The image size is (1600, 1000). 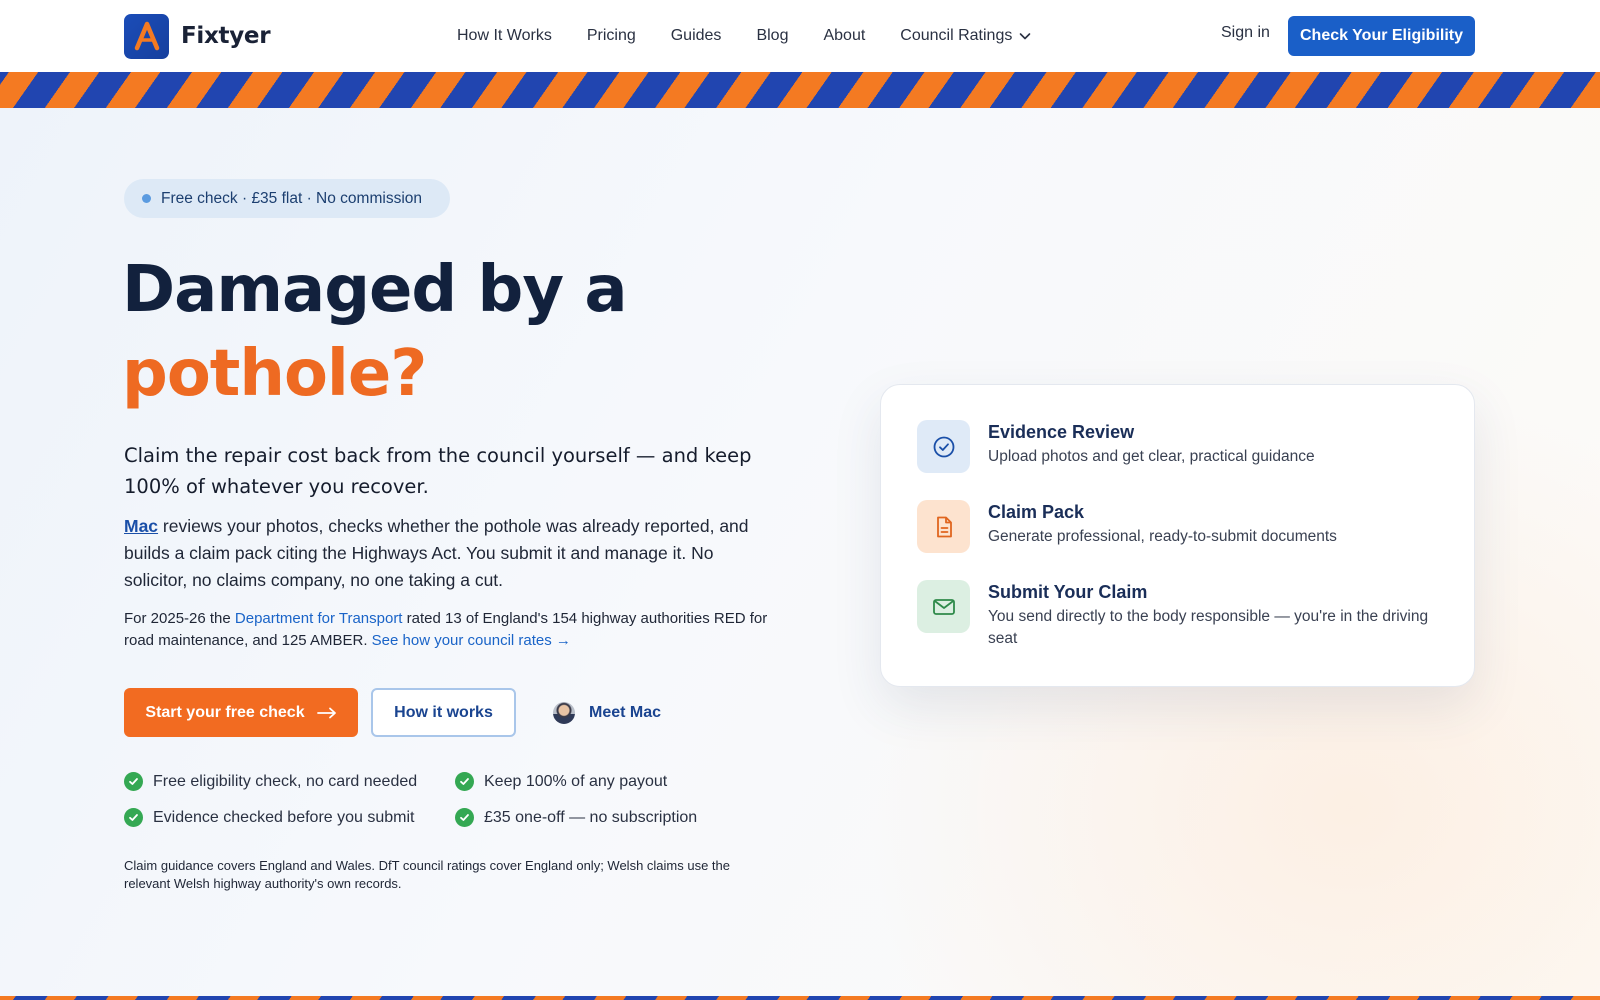 I want to click on hero-headline: Damaged by a pothole?, so click(x=472, y=332).